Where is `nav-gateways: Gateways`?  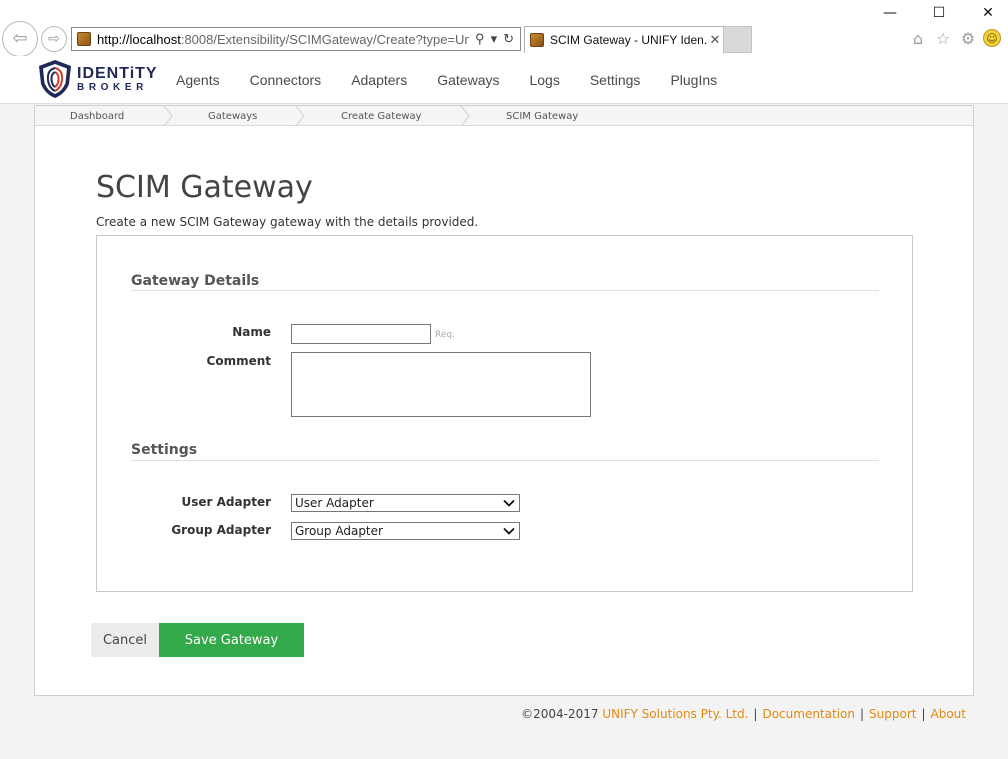 nav-gateways: Gateways is located at coordinates (468, 80).